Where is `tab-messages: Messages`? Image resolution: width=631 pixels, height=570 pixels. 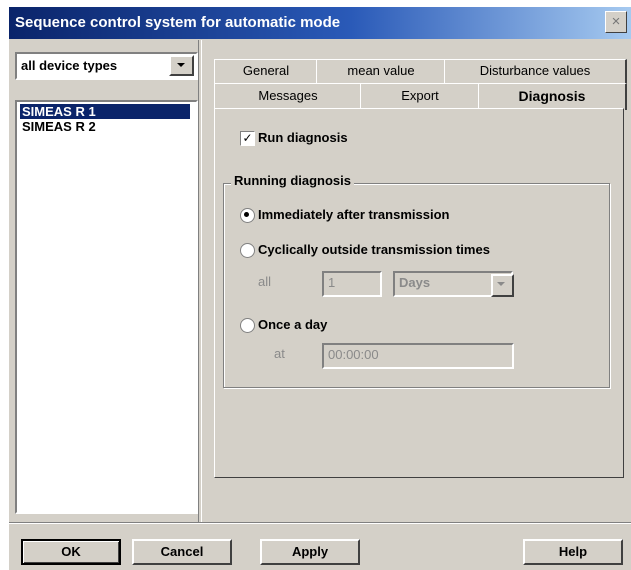 tab-messages: Messages is located at coordinates (288, 96).